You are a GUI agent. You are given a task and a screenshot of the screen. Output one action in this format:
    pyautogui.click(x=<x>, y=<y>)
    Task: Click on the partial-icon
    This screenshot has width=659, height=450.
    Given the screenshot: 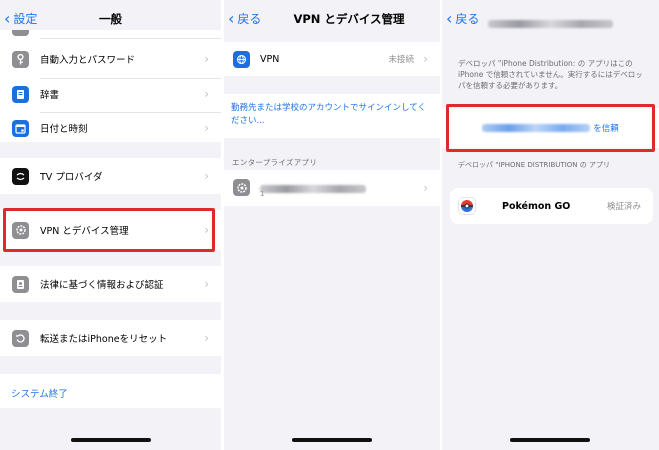 What is the action you would take?
    pyautogui.click(x=20, y=33)
    